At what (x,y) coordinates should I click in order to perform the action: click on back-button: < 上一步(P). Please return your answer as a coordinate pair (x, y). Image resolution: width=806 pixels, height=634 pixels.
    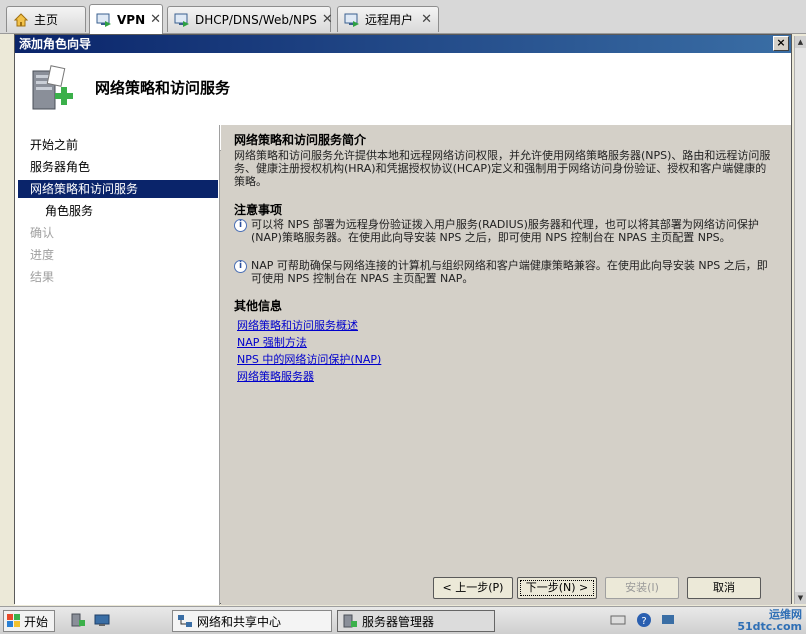
    Looking at the image, I should click on (473, 588).